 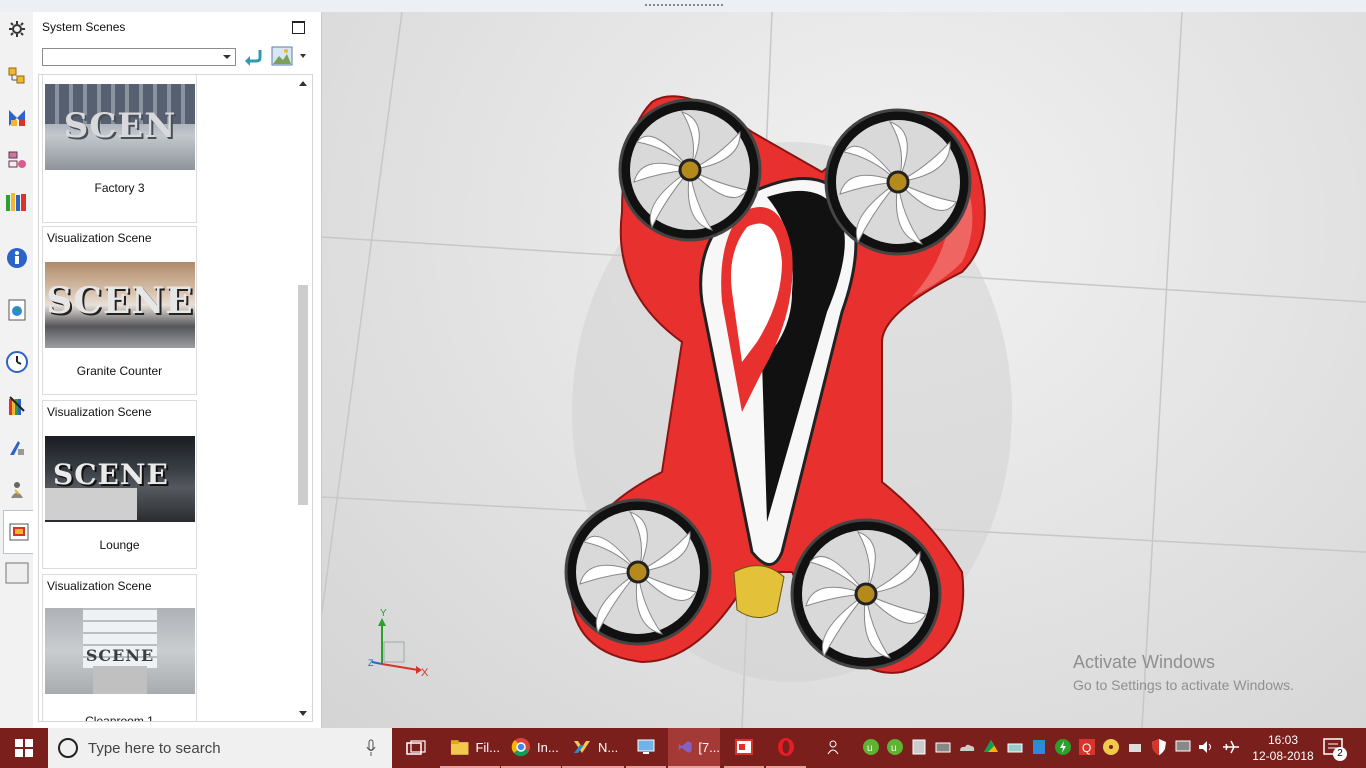 I want to click on resource-bar, so click(x=17, y=370).